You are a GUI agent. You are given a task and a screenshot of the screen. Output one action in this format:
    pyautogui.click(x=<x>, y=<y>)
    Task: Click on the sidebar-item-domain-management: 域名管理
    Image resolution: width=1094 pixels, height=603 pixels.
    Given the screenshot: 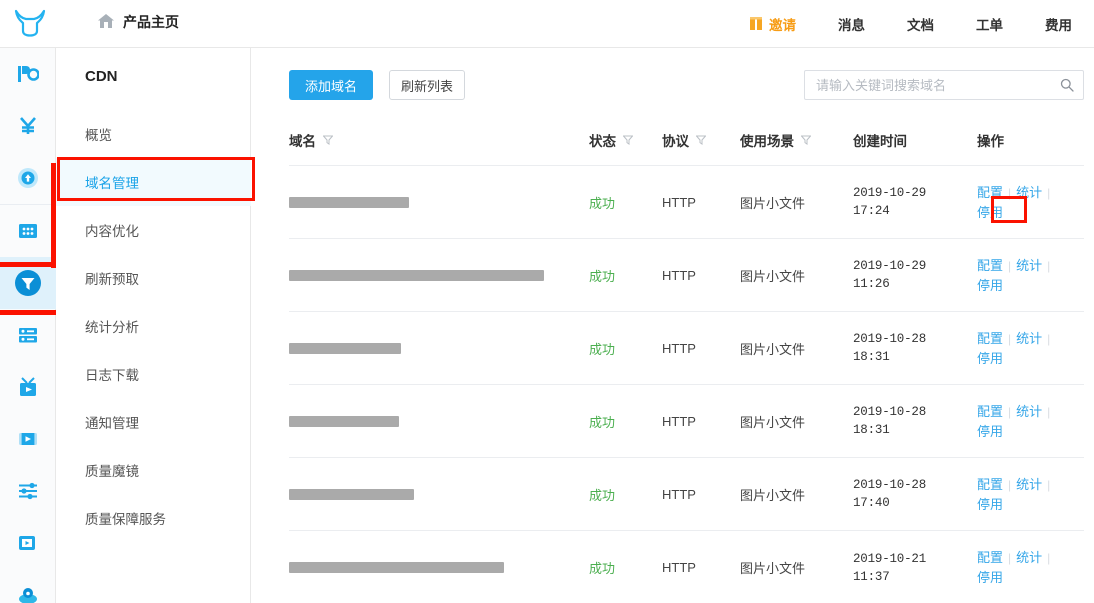 What is the action you would take?
    pyautogui.click(x=153, y=182)
    